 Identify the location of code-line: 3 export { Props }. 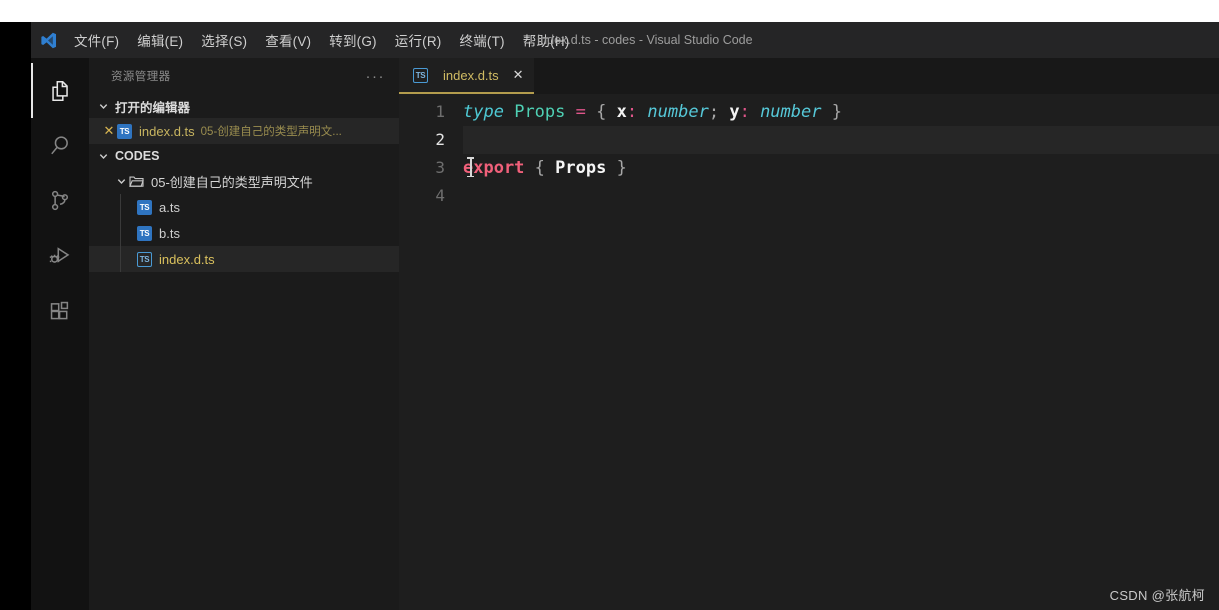
(809, 168).